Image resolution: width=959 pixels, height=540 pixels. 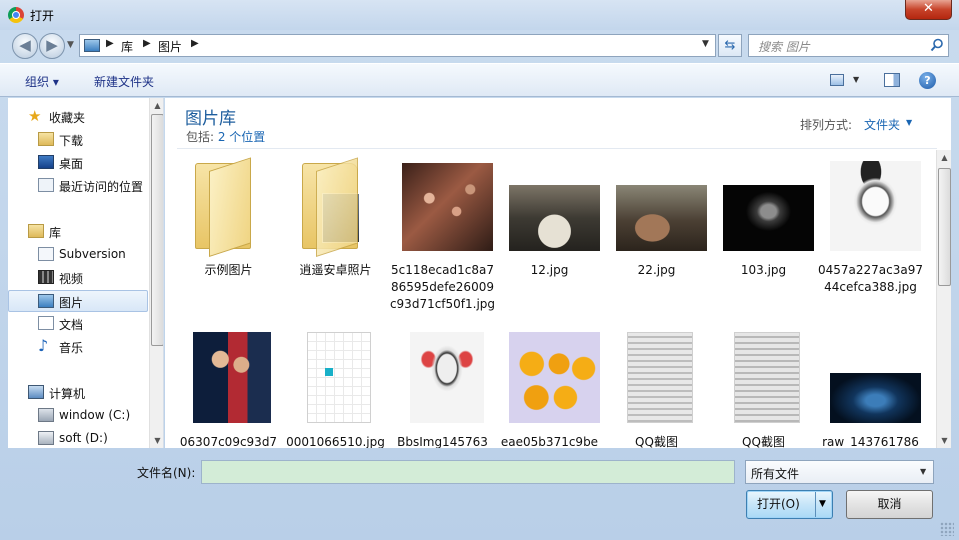 I want to click on breadcrumb-pictures: 图片, so click(x=170, y=46).